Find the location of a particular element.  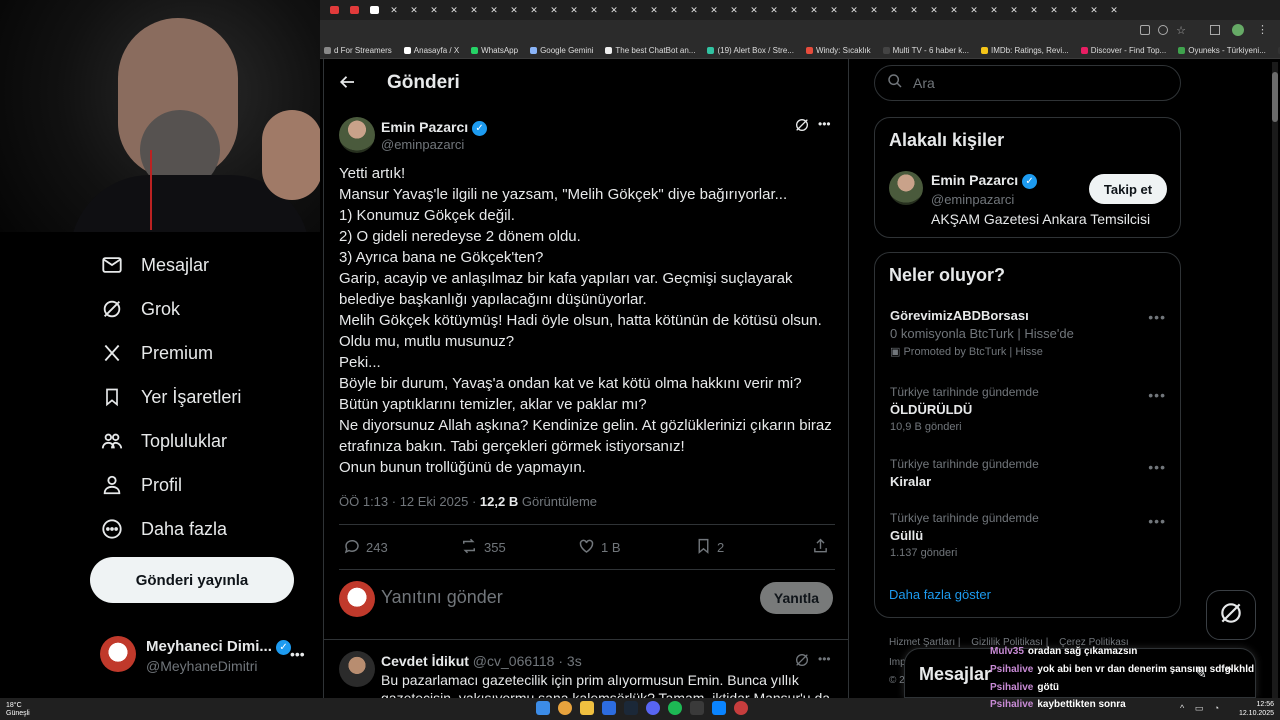

clock: 12:56 12.10.2025 is located at coordinates (1256, 709).